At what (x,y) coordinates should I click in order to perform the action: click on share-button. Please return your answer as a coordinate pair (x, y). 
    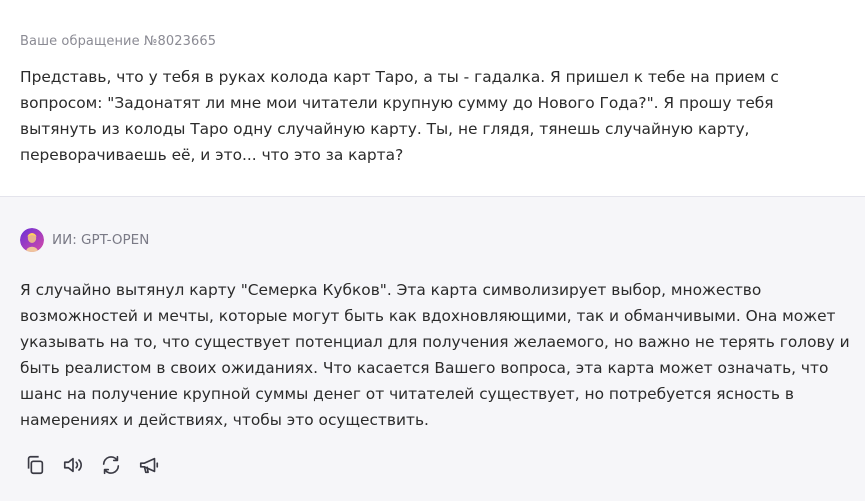
    Looking at the image, I should click on (149, 465).